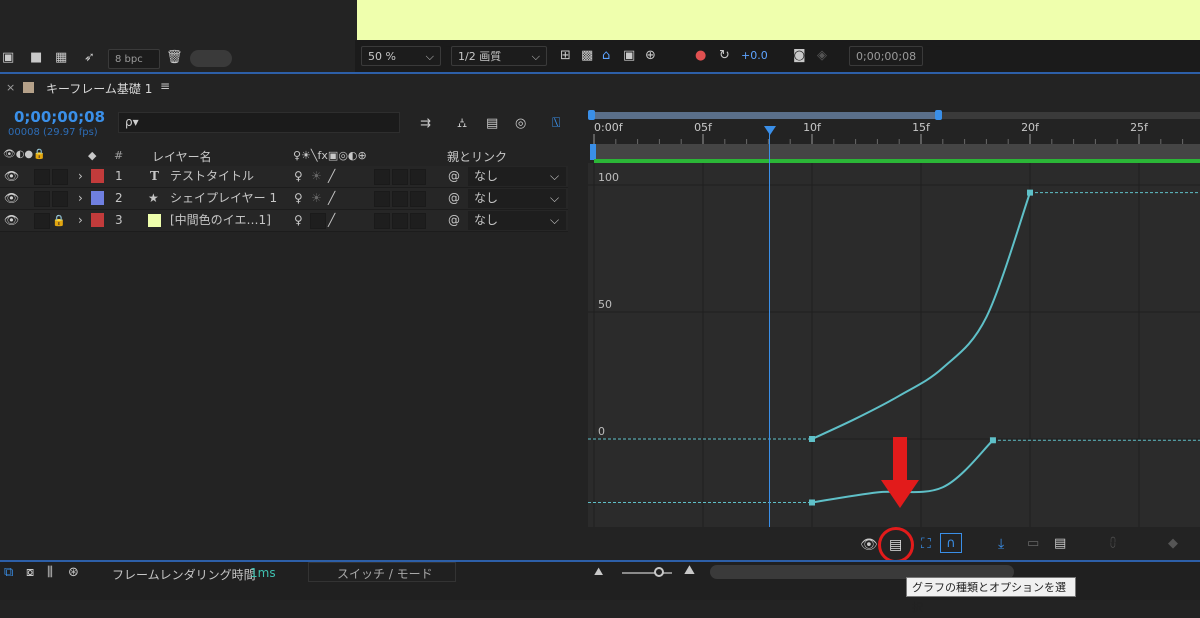 This screenshot has height=618, width=1200. Describe the element at coordinates (10, 87) in the screenshot. I see `close-tab-icon: ×` at that location.